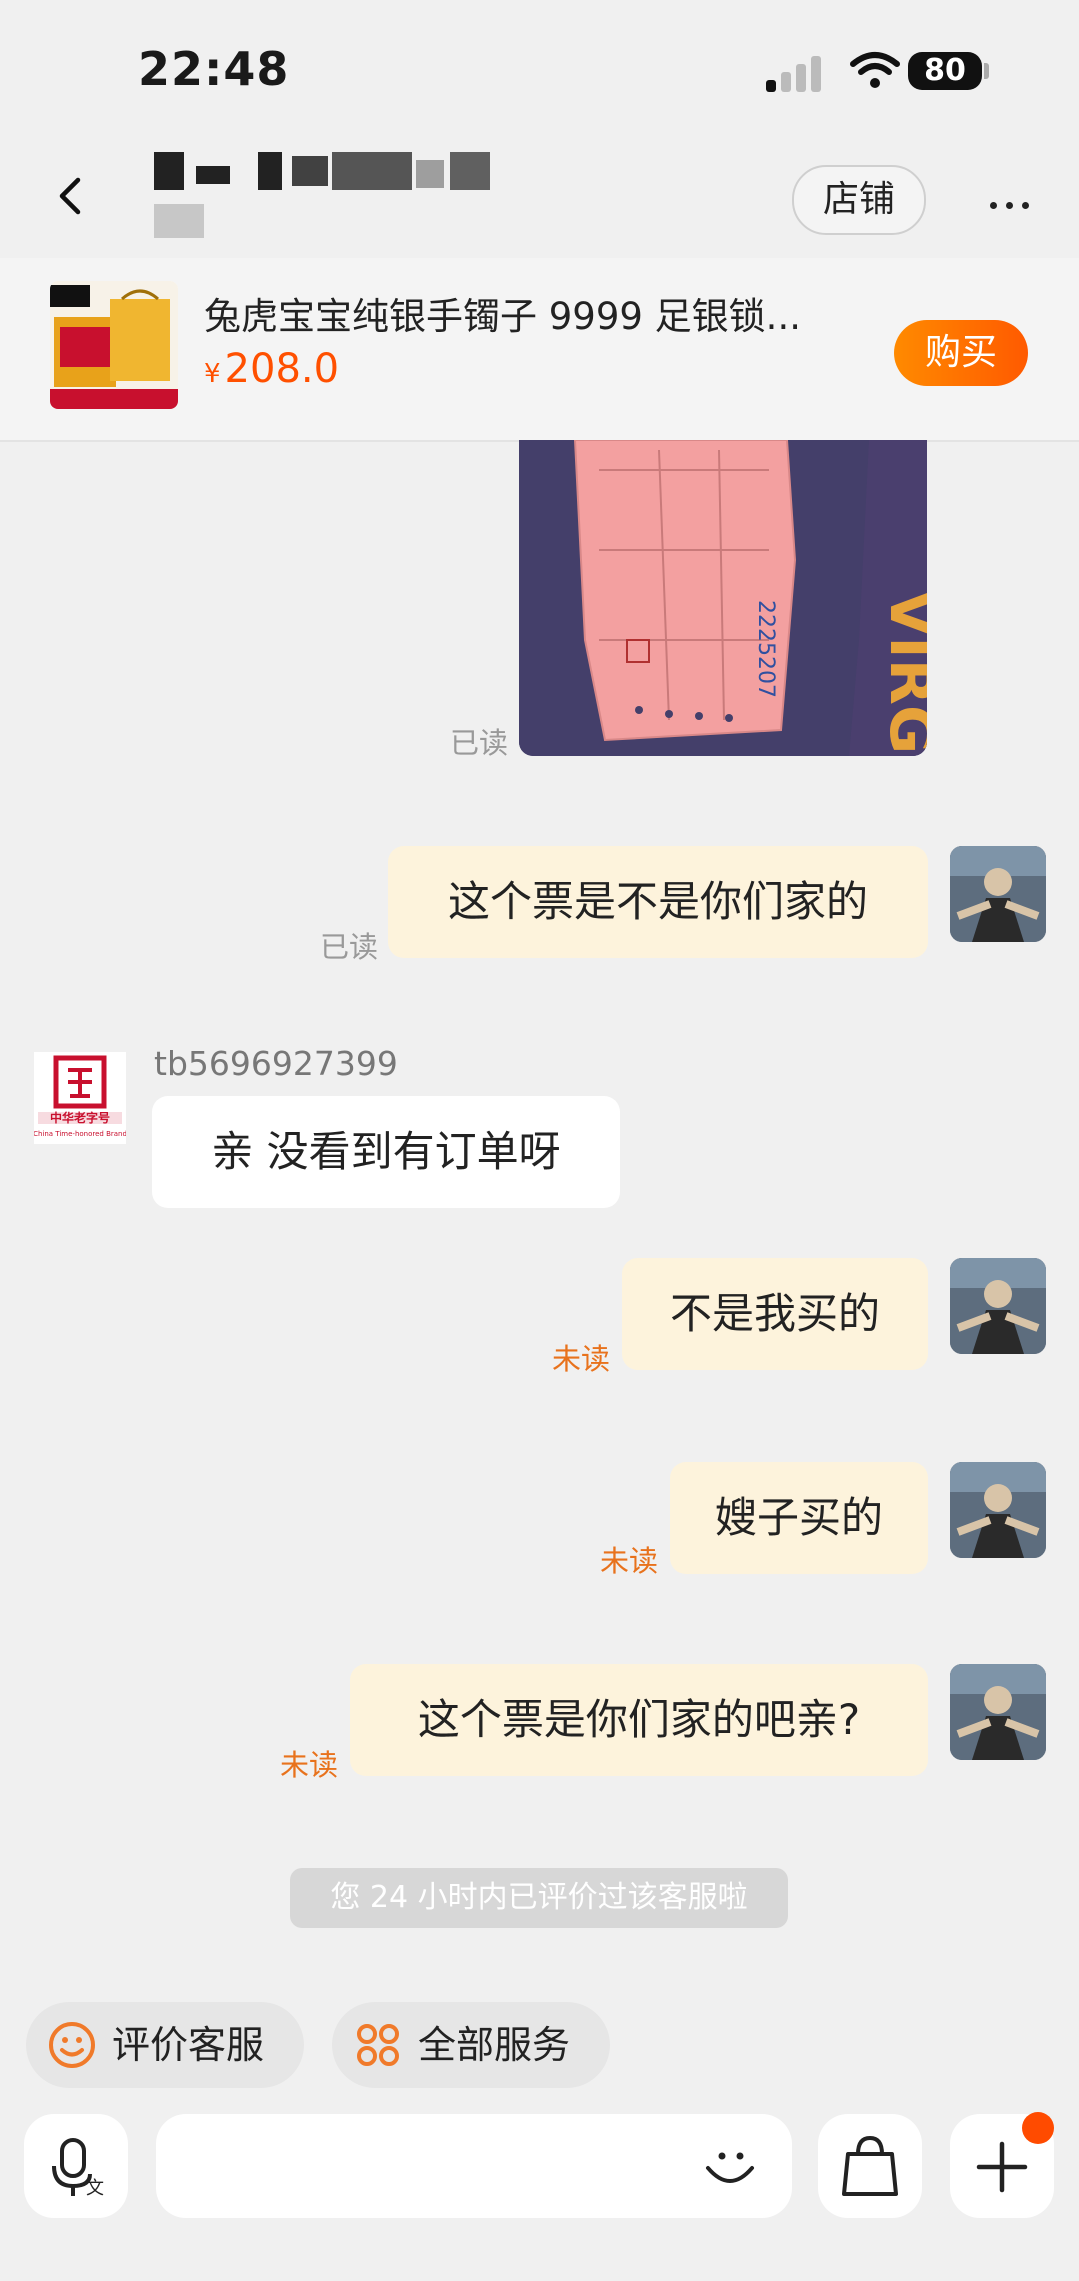 This screenshot has height=2281, width=1079. Describe the element at coordinates (658, 902) in the screenshot. I see `message-bubble: 这个票是不是你们家的` at that location.